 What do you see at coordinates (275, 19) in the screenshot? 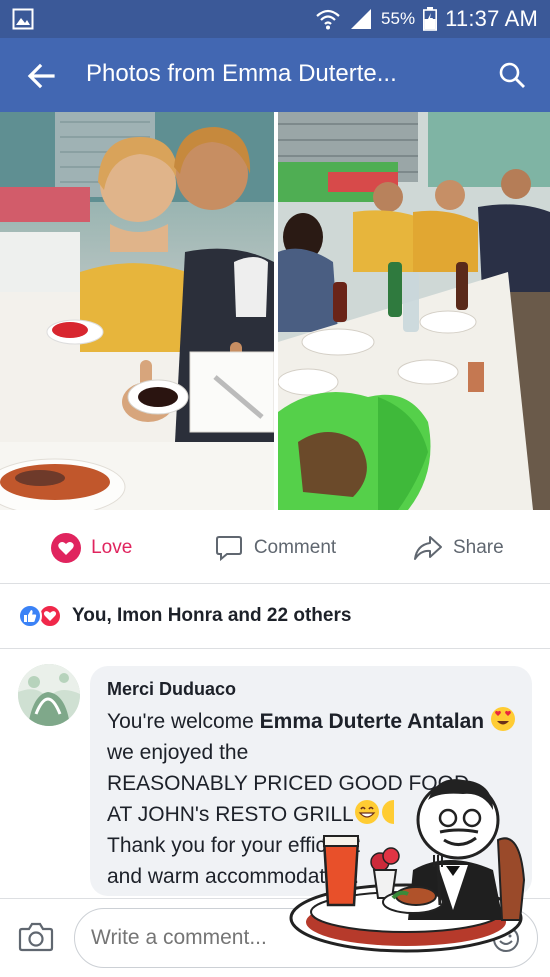
I see `status-bar: 55% 11:37 AM` at bounding box center [275, 19].